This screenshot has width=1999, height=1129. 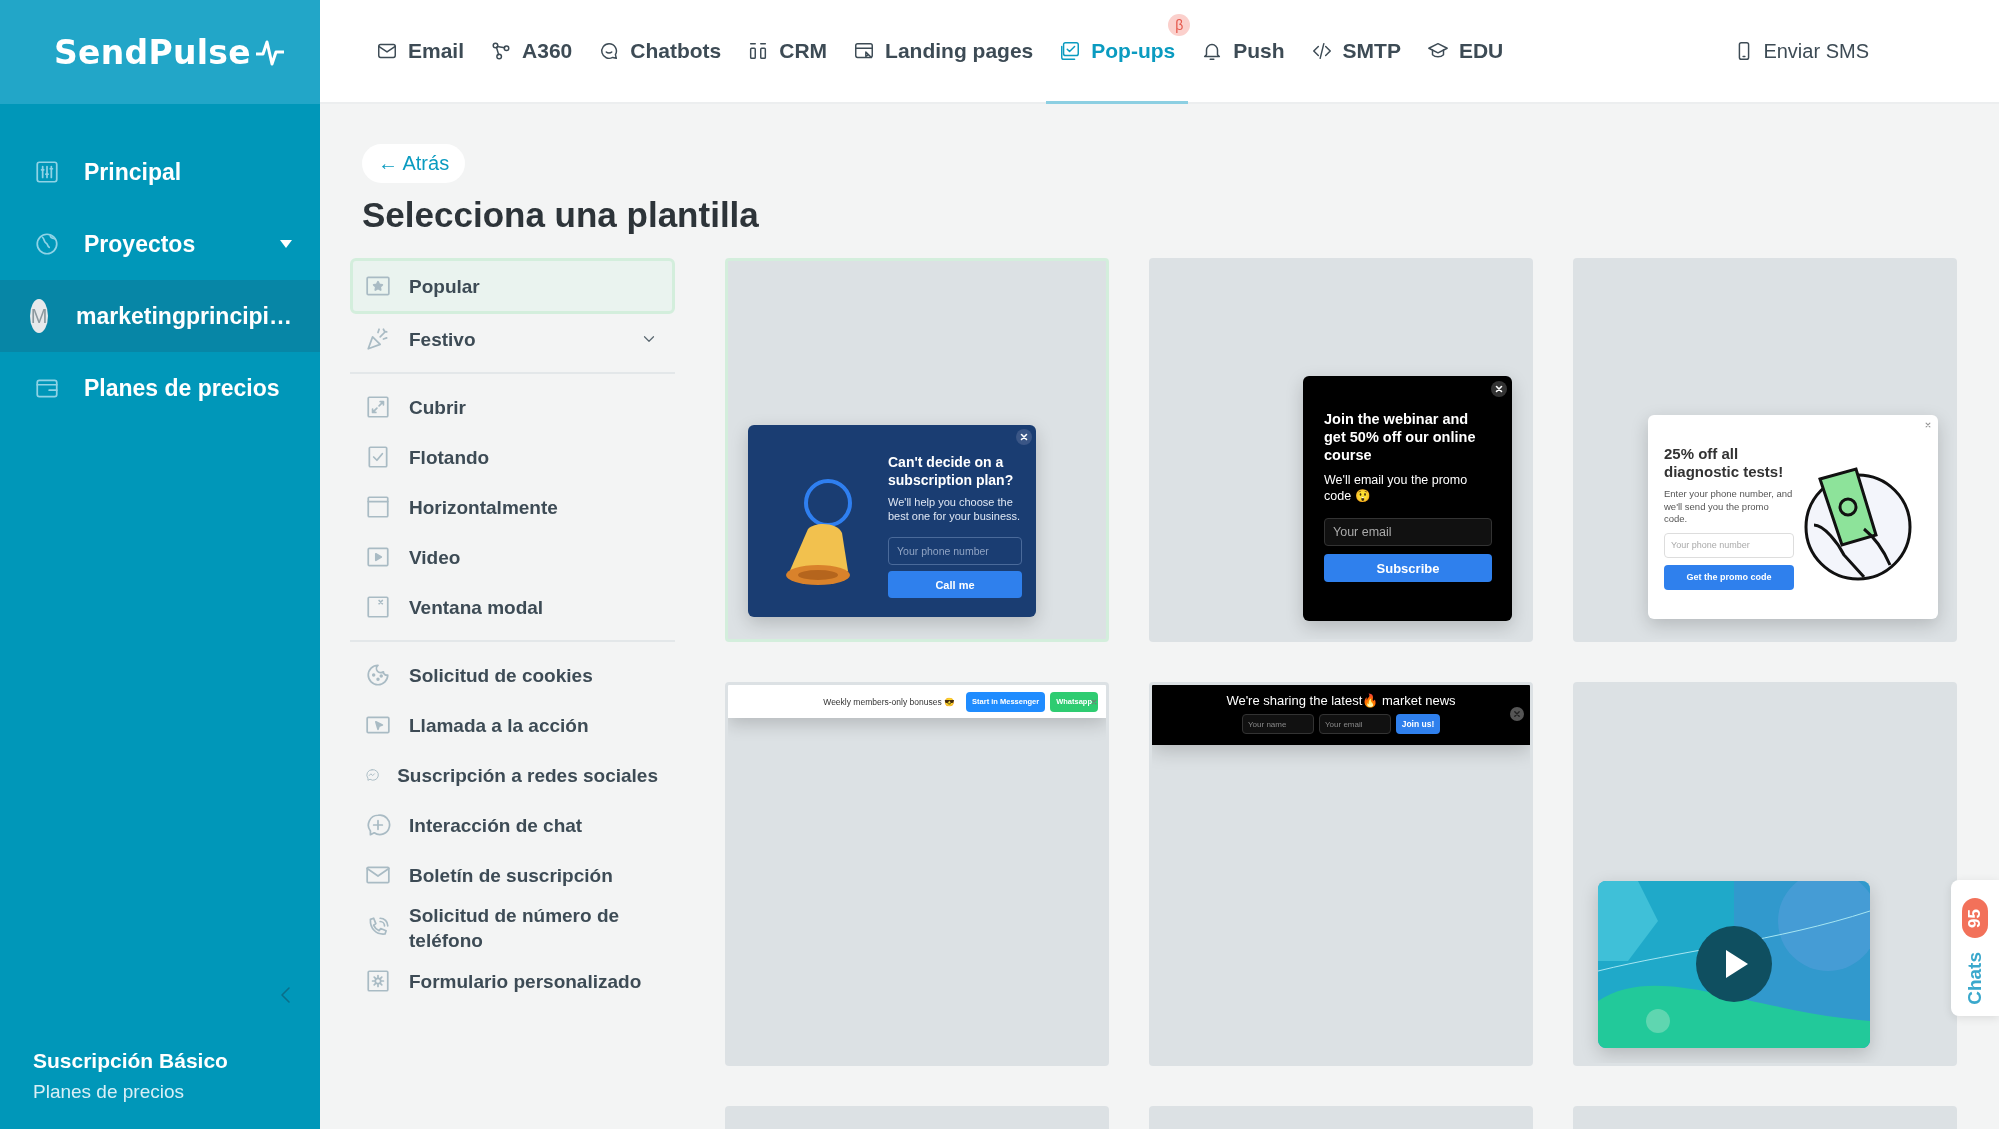 What do you see at coordinates (512, 928) in the screenshot?
I see `category-item: Solicitud de número de teléfono` at bounding box center [512, 928].